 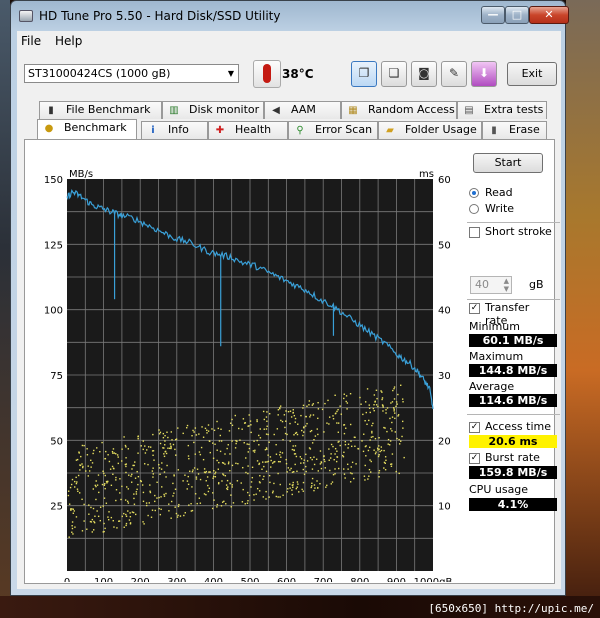 What do you see at coordinates (68, 41) in the screenshot?
I see `menu-help: Help` at bounding box center [68, 41].